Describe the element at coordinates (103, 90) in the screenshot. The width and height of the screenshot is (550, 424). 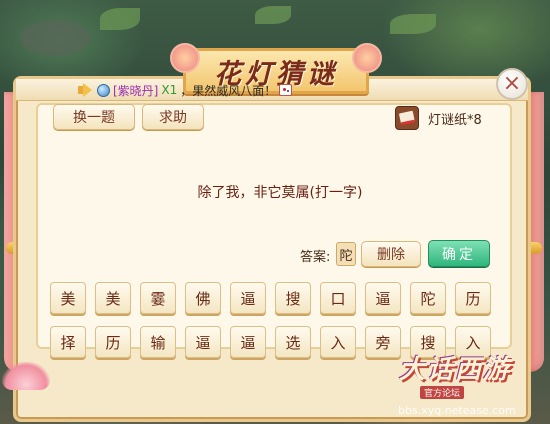
I see `globe-icon` at that location.